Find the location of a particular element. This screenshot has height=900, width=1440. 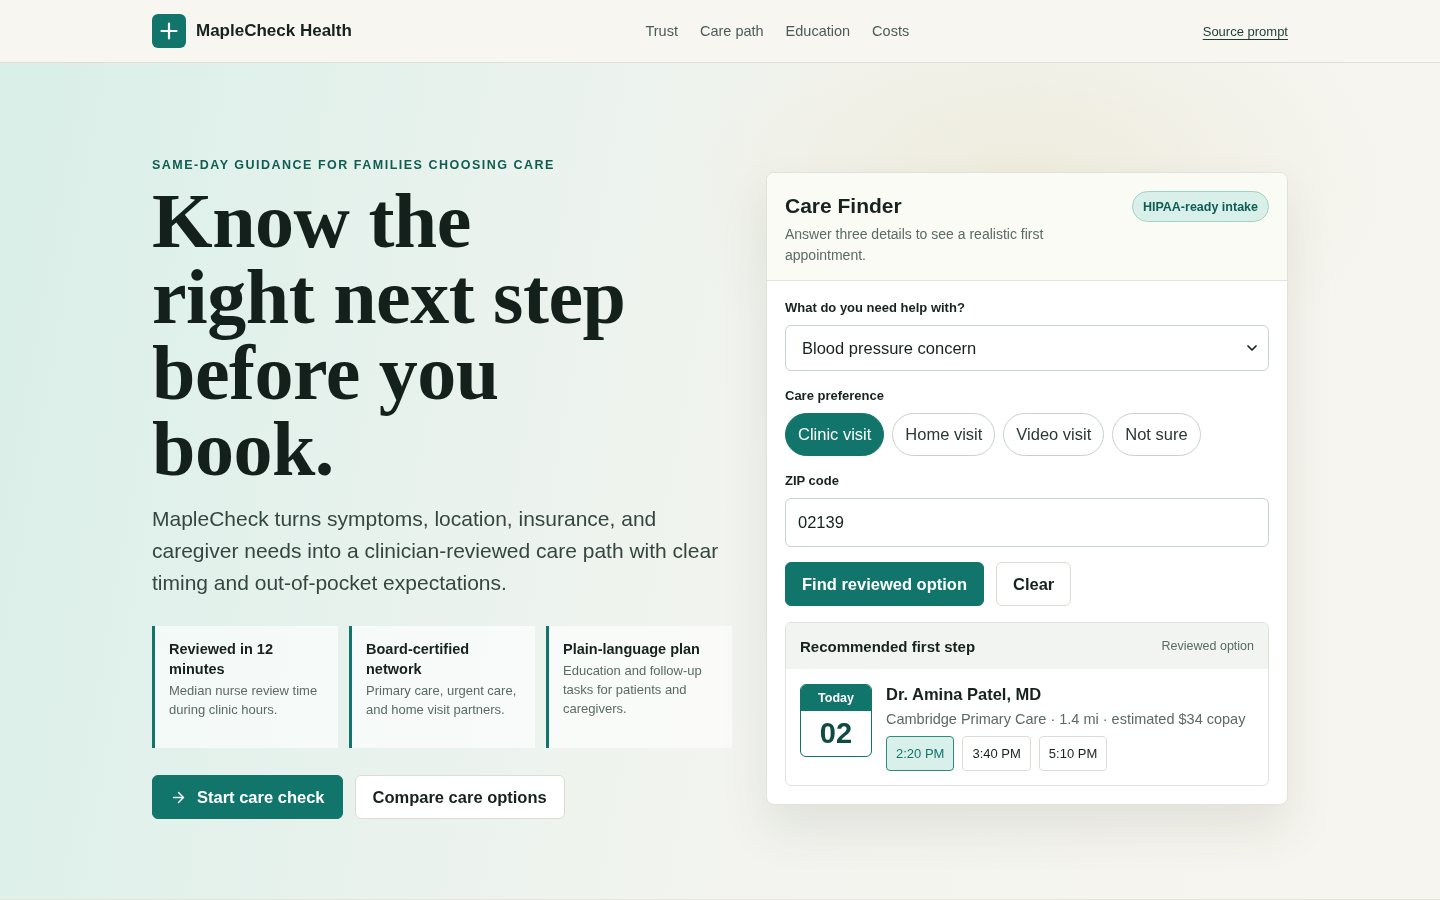

feature-text: Median nurse review time during clinic hours. is located at coordinates (244, 700).